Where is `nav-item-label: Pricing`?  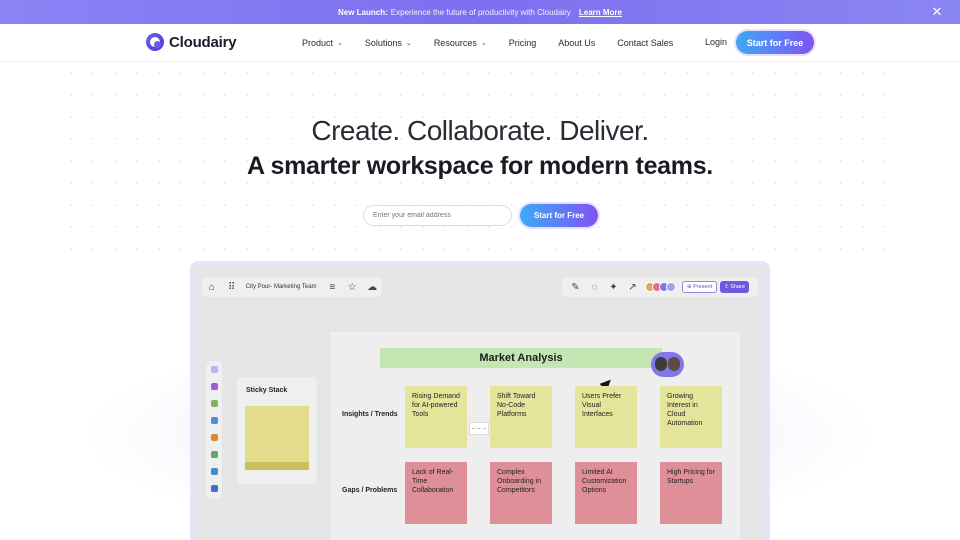 nav-item-label: Pricing is located at coordinates (522, 43).